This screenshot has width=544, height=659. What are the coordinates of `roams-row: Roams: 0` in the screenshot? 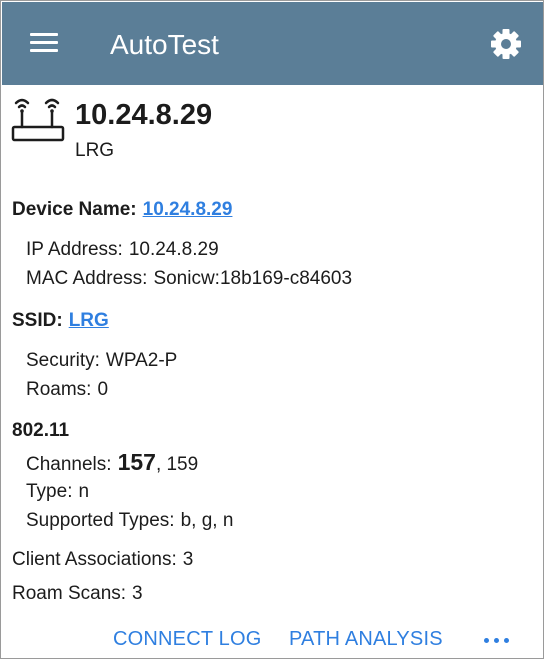 It's located at (67, 390).